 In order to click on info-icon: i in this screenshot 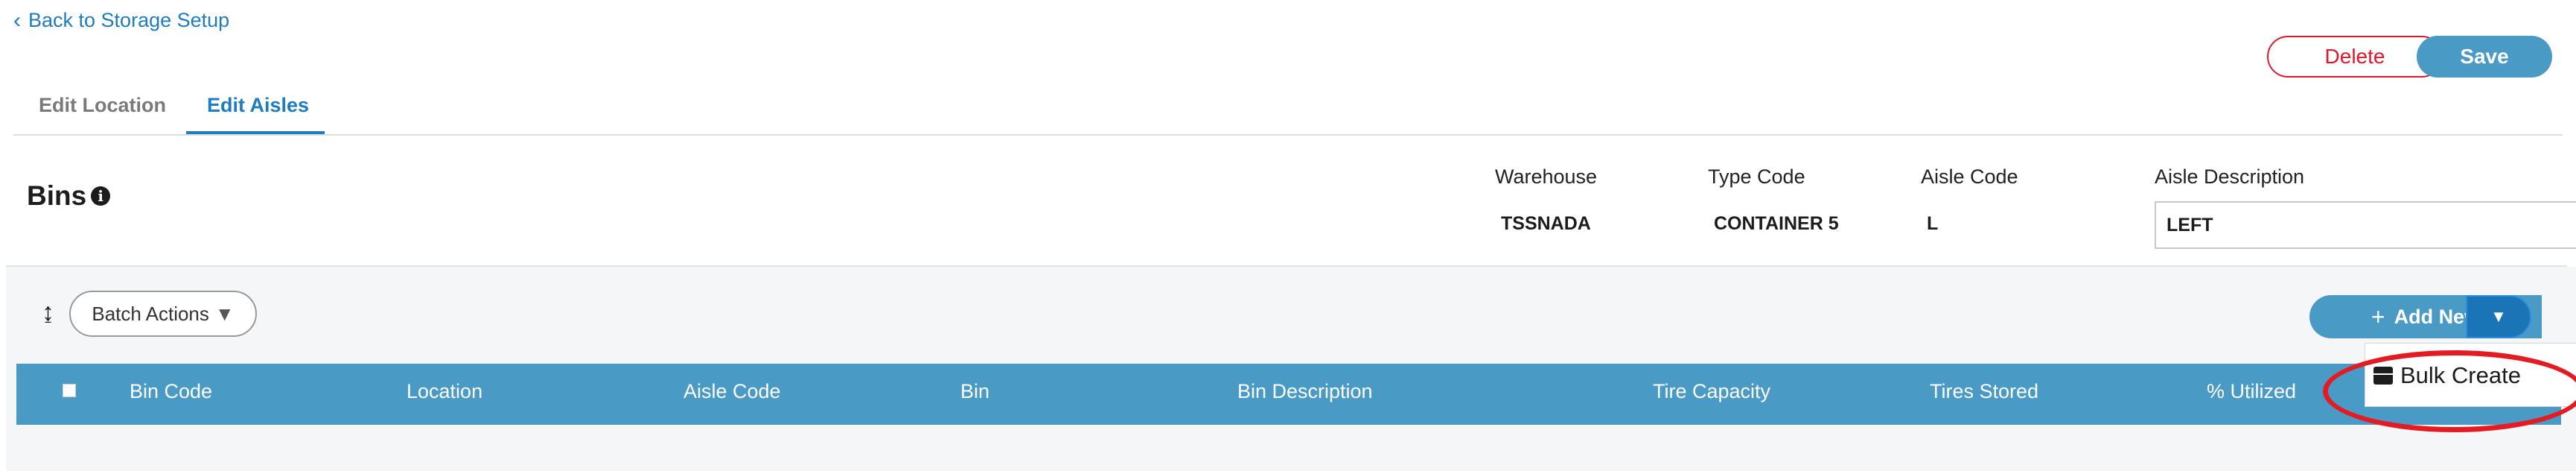, I will do `click(101, 196)`.